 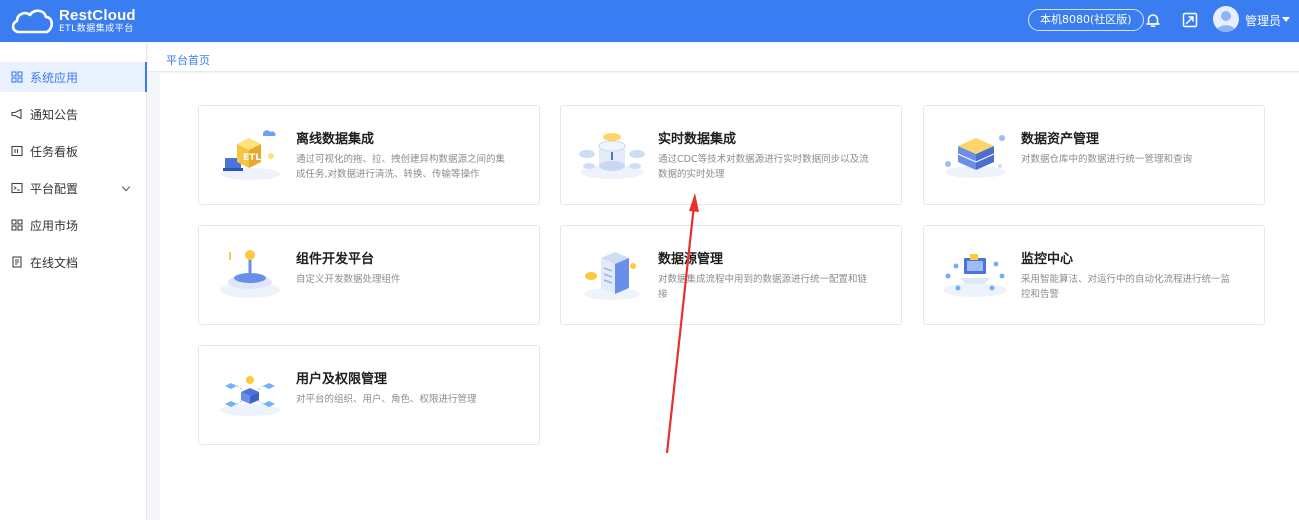 I want to click on card-monitoring-center: 监控中心 采用智能算法、对运行中的自动化流程进行统一监控和告警, so click(x=1094, y=275).